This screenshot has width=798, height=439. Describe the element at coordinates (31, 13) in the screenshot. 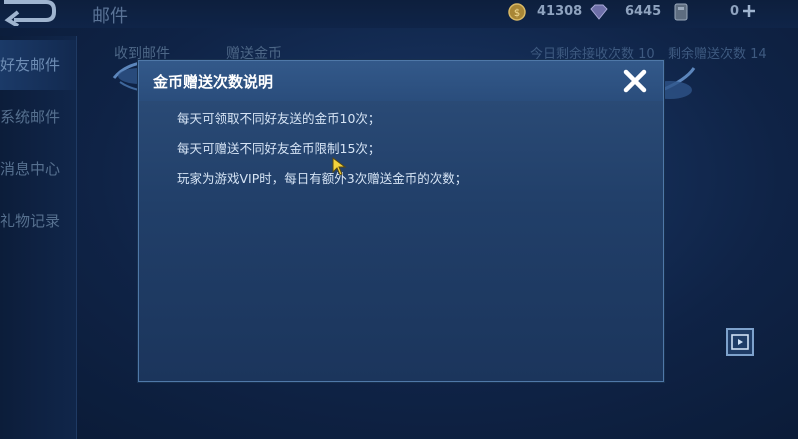

I see `back-arrow-icon` at that location.